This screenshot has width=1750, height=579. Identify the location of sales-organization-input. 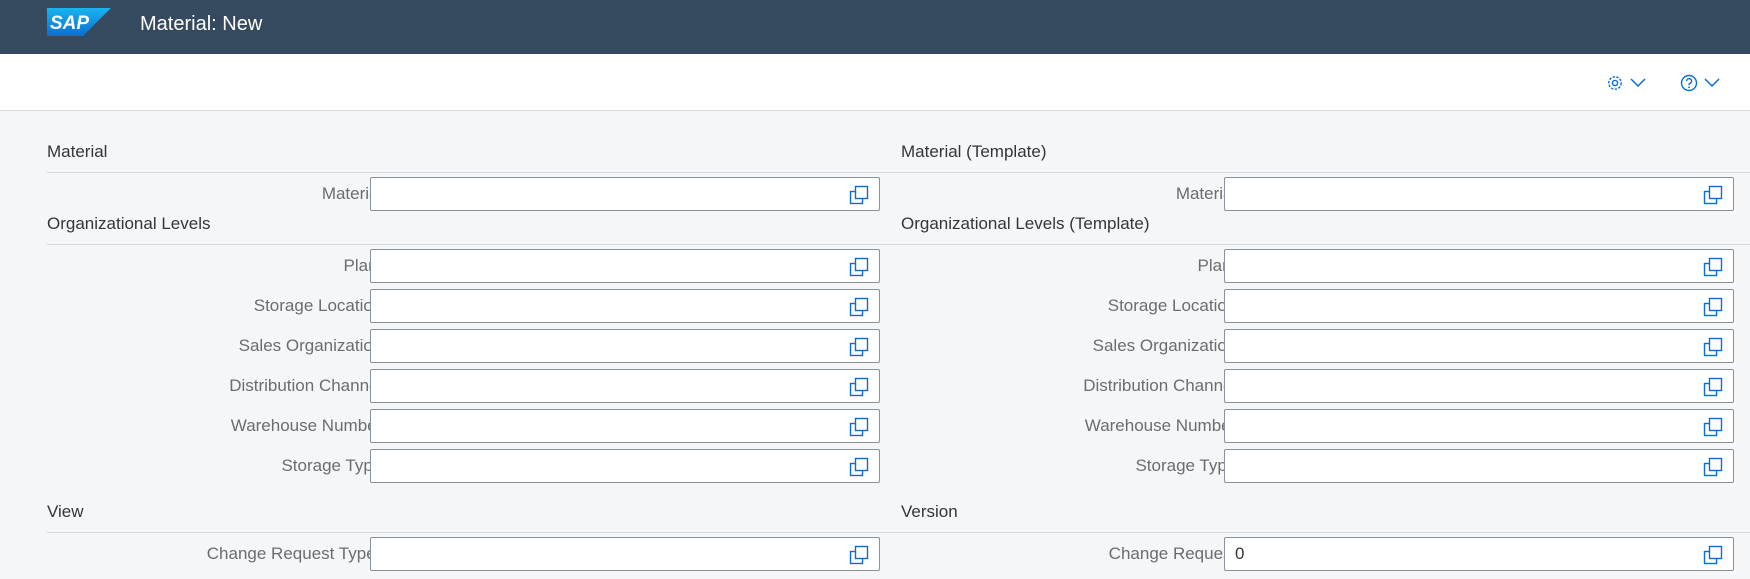
(601, 346).